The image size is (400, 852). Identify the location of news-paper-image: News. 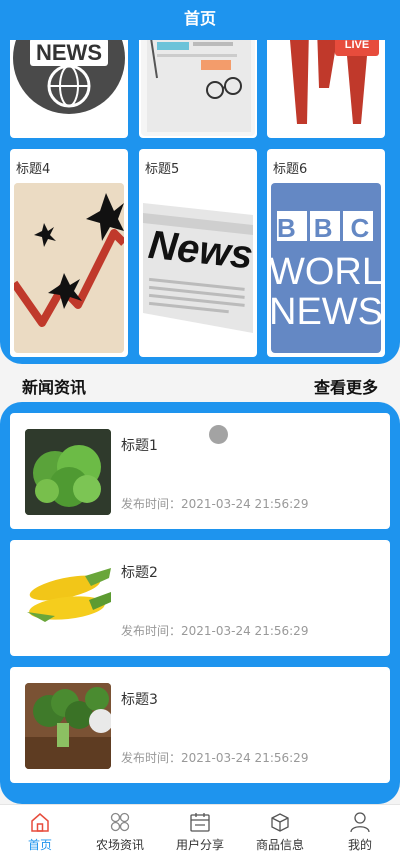
(198, 268).